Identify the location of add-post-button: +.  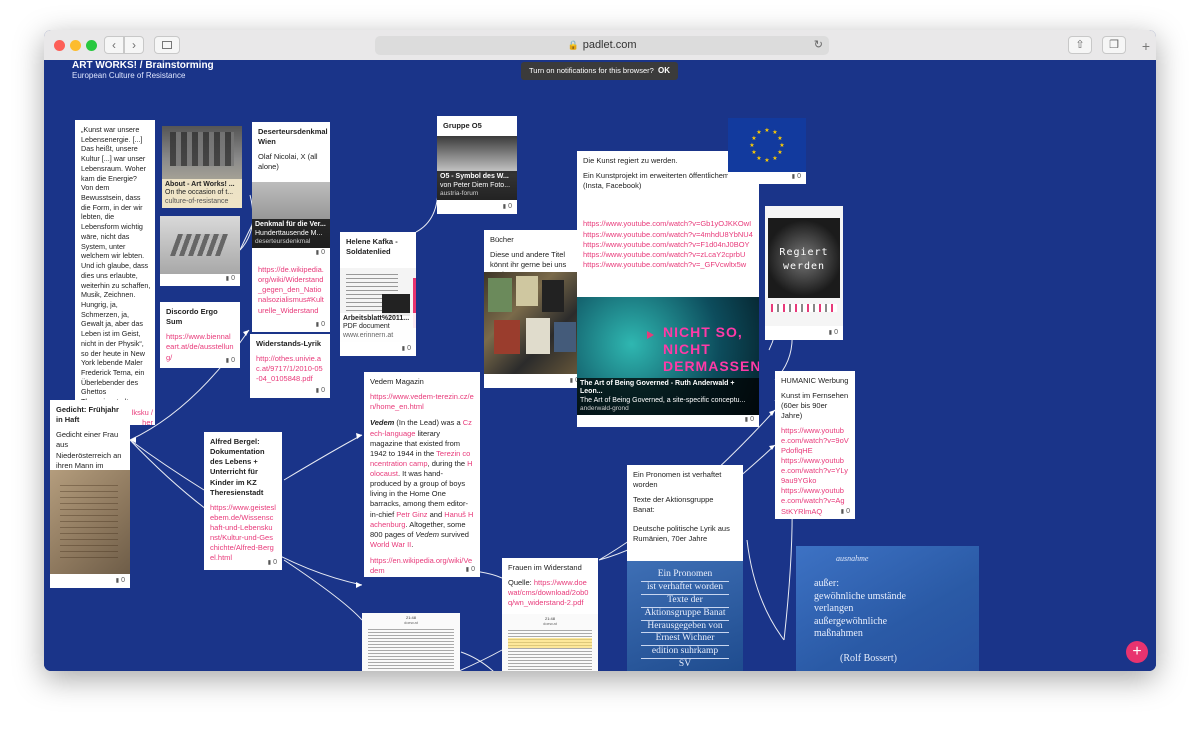
(1137, 652).